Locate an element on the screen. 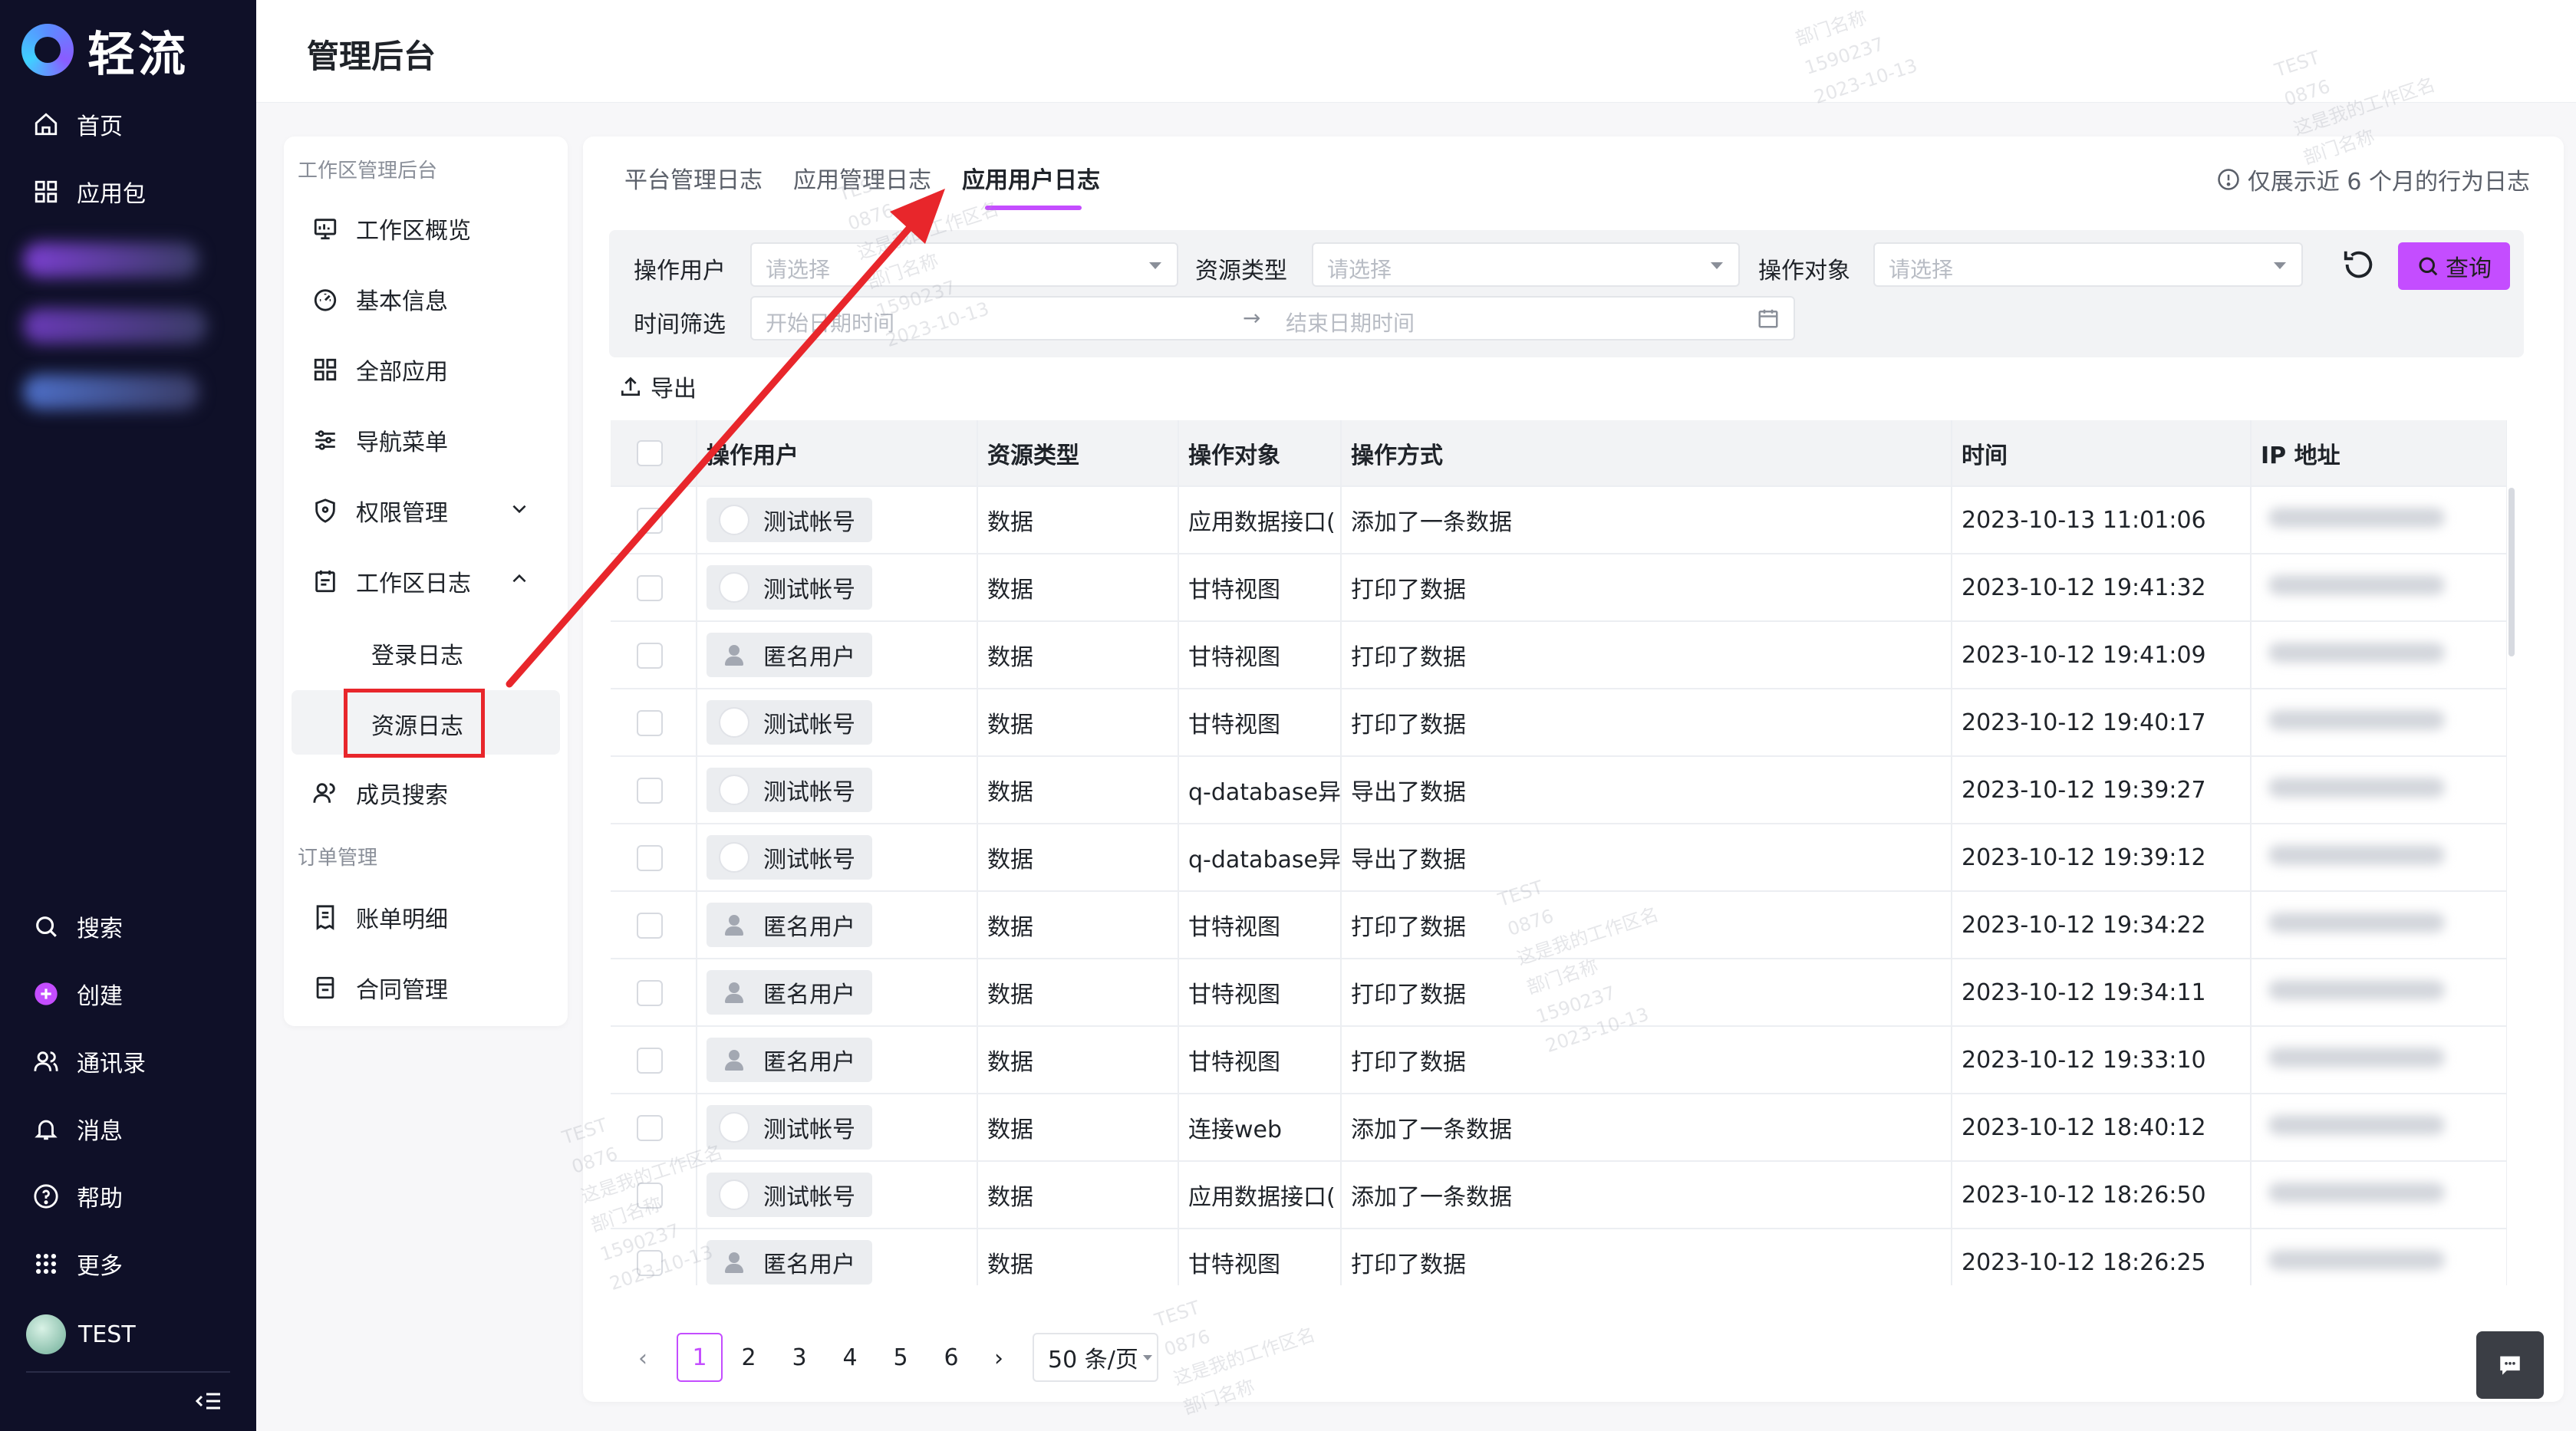 This screenshot has height=1431, width=2576. page-button: 4 is located at coordinates (850, 1357).